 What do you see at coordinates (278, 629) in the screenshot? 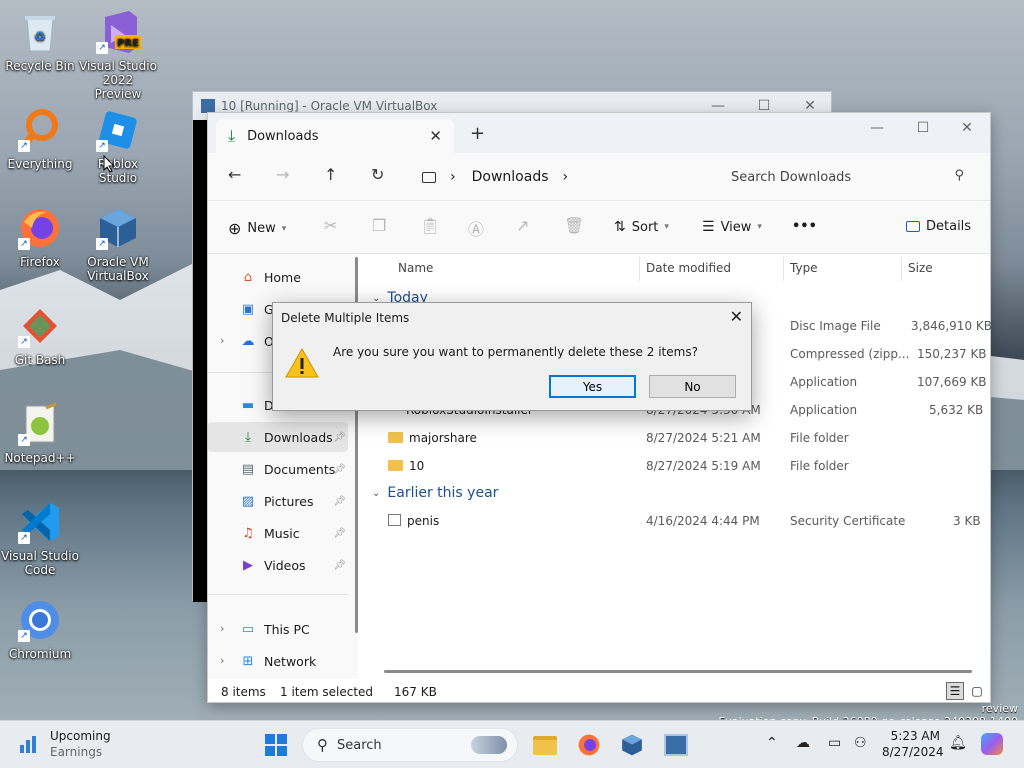
I see `sidebar-item-this-pc: ▭ This PC` at bounding box center [278, 629].